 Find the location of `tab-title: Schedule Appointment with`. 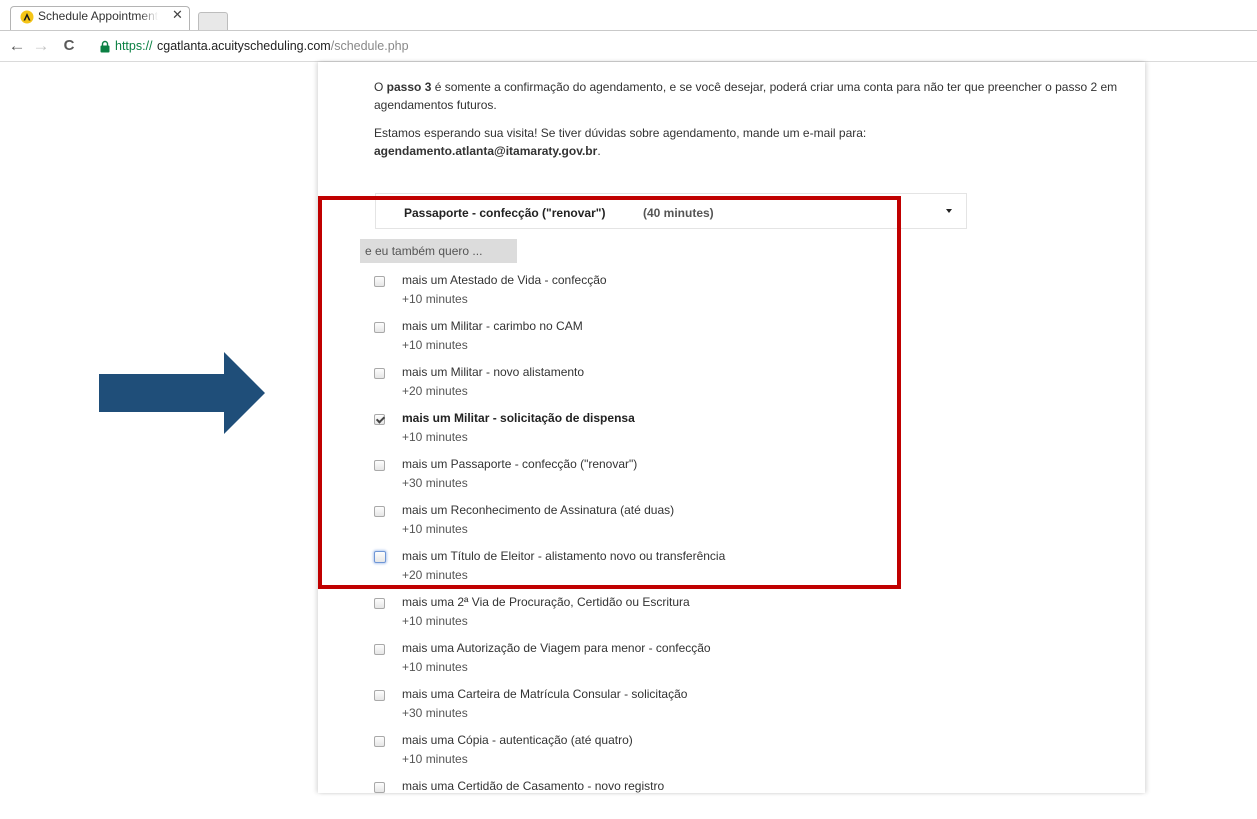

tab-title: Schedule Appointment with is located at coordinates (98, 16).